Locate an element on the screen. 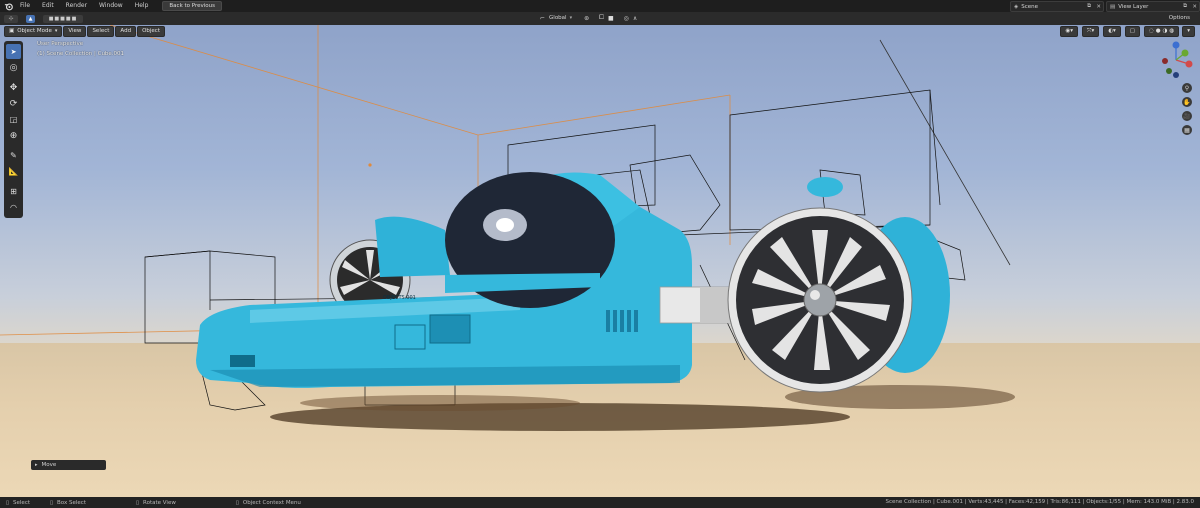  snap-icon: ⧠ is located at coordinates (601, 18).